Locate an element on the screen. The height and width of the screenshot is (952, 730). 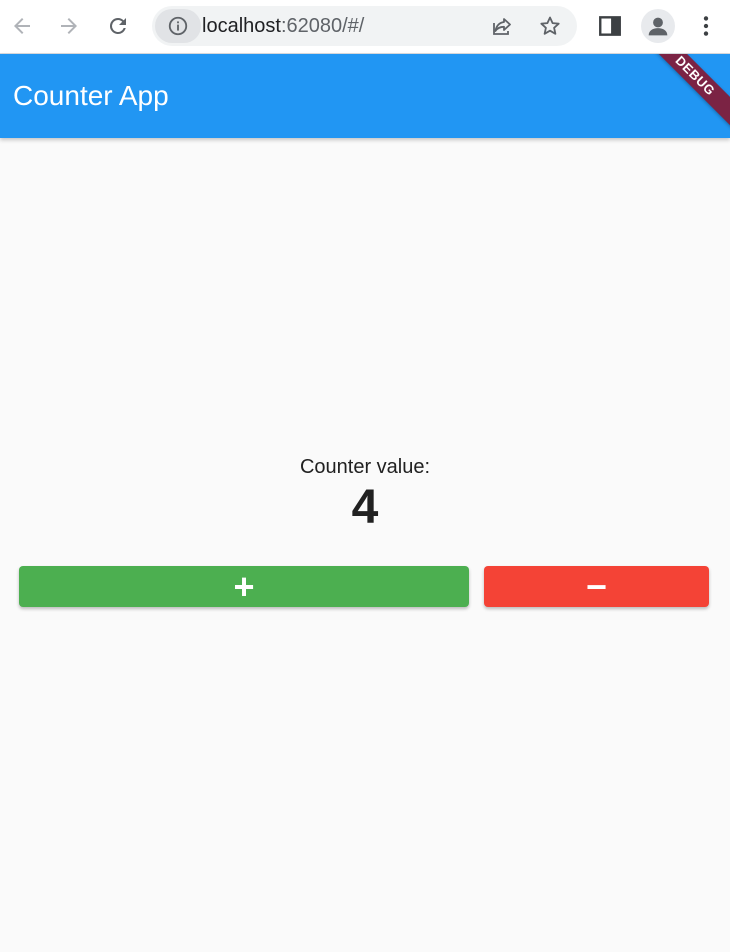
site-info-button is located at coordinates (178, 26).